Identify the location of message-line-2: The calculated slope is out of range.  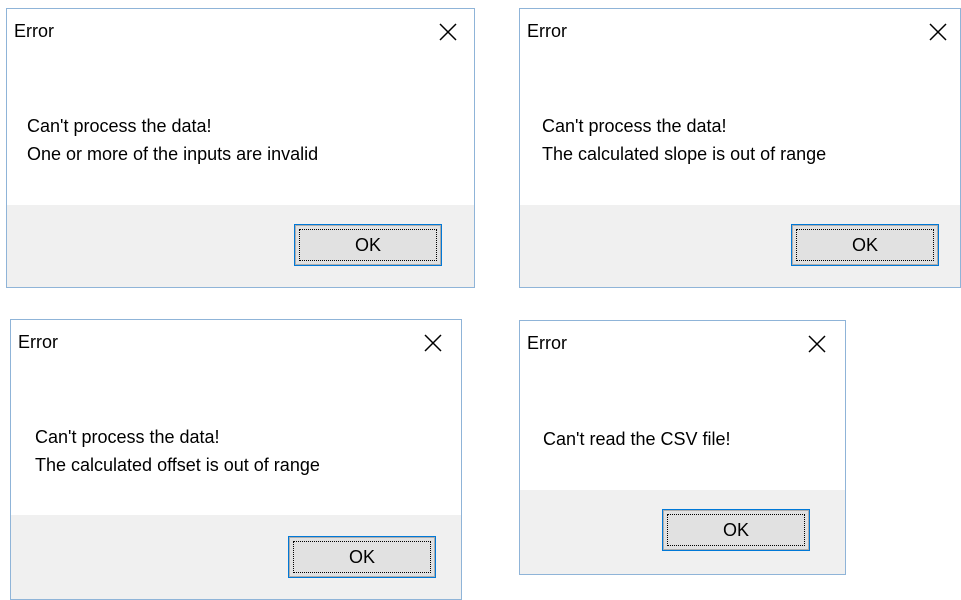
(684, 154).